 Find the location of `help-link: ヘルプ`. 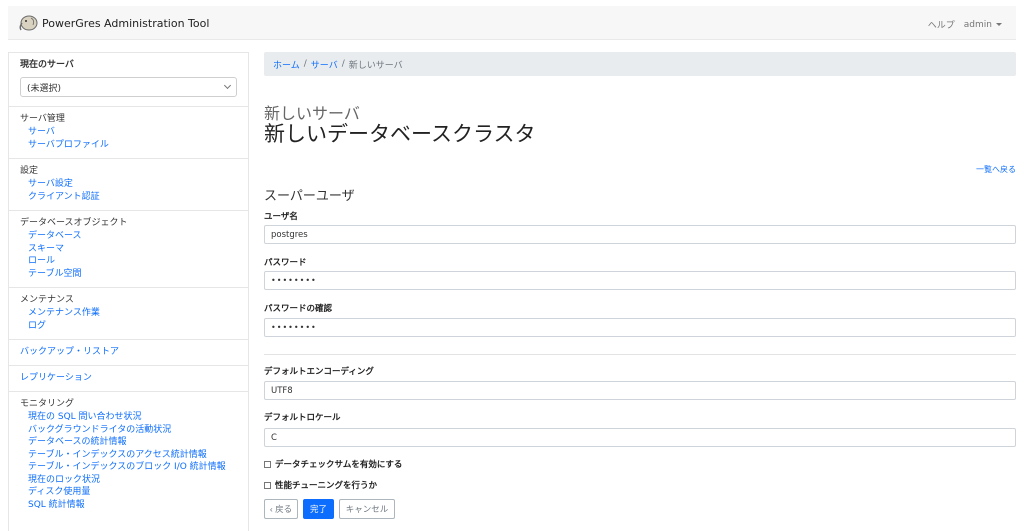

help-link: ヘルプ is located at coordinates (941, 24).